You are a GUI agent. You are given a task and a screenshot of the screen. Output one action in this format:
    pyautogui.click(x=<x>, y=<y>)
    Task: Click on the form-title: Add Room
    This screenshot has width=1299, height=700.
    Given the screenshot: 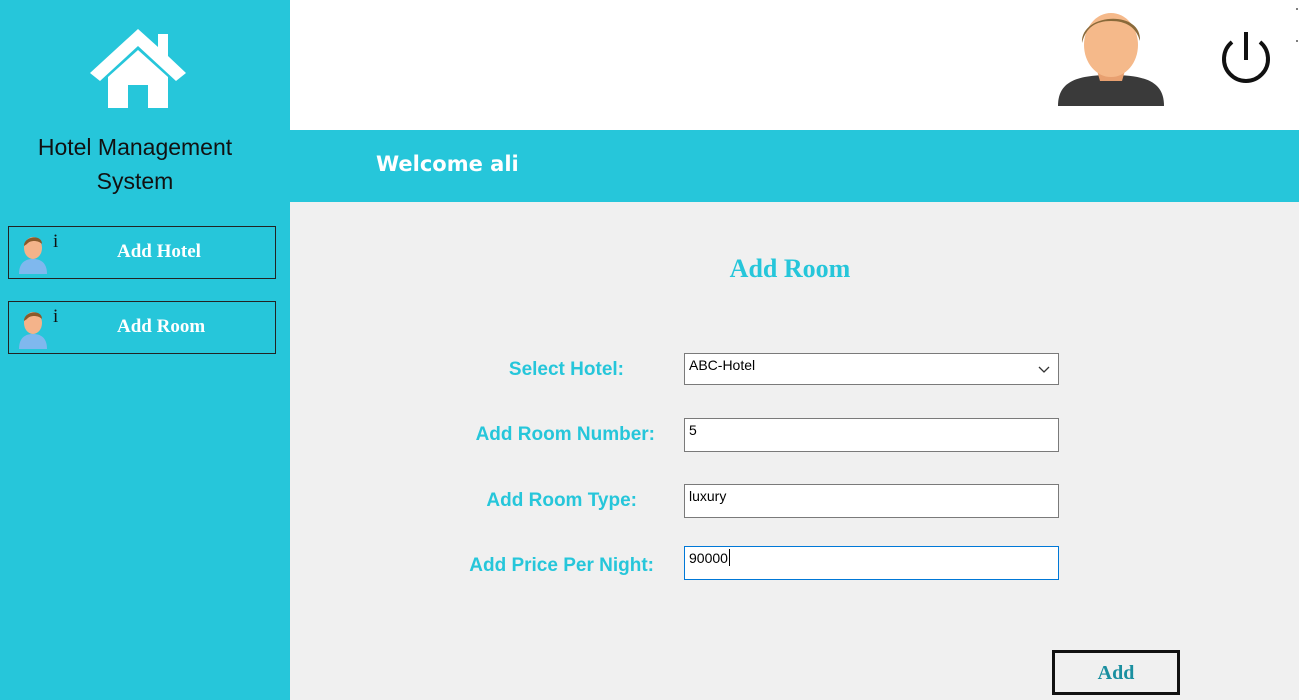 What is the action you would take?
    pyautogui.click(x=790, y=268)
    